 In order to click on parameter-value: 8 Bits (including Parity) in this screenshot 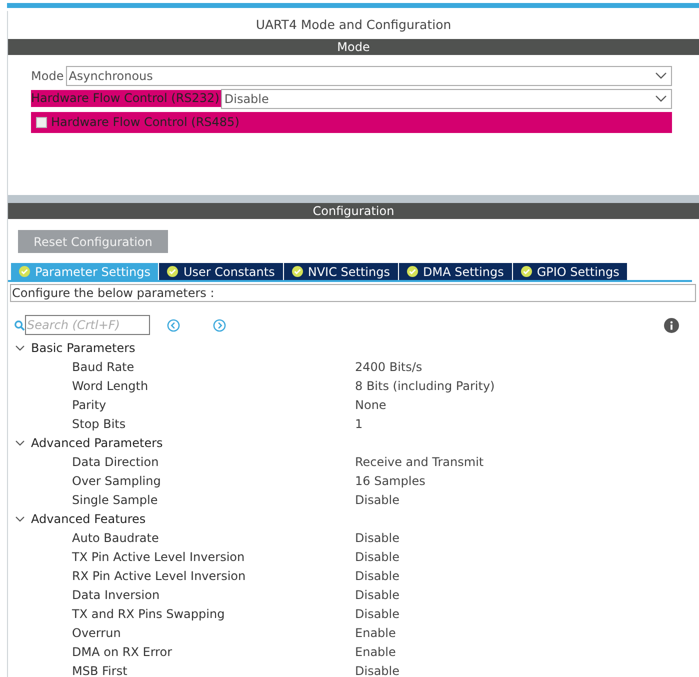, I will do `click(425, 385)`.